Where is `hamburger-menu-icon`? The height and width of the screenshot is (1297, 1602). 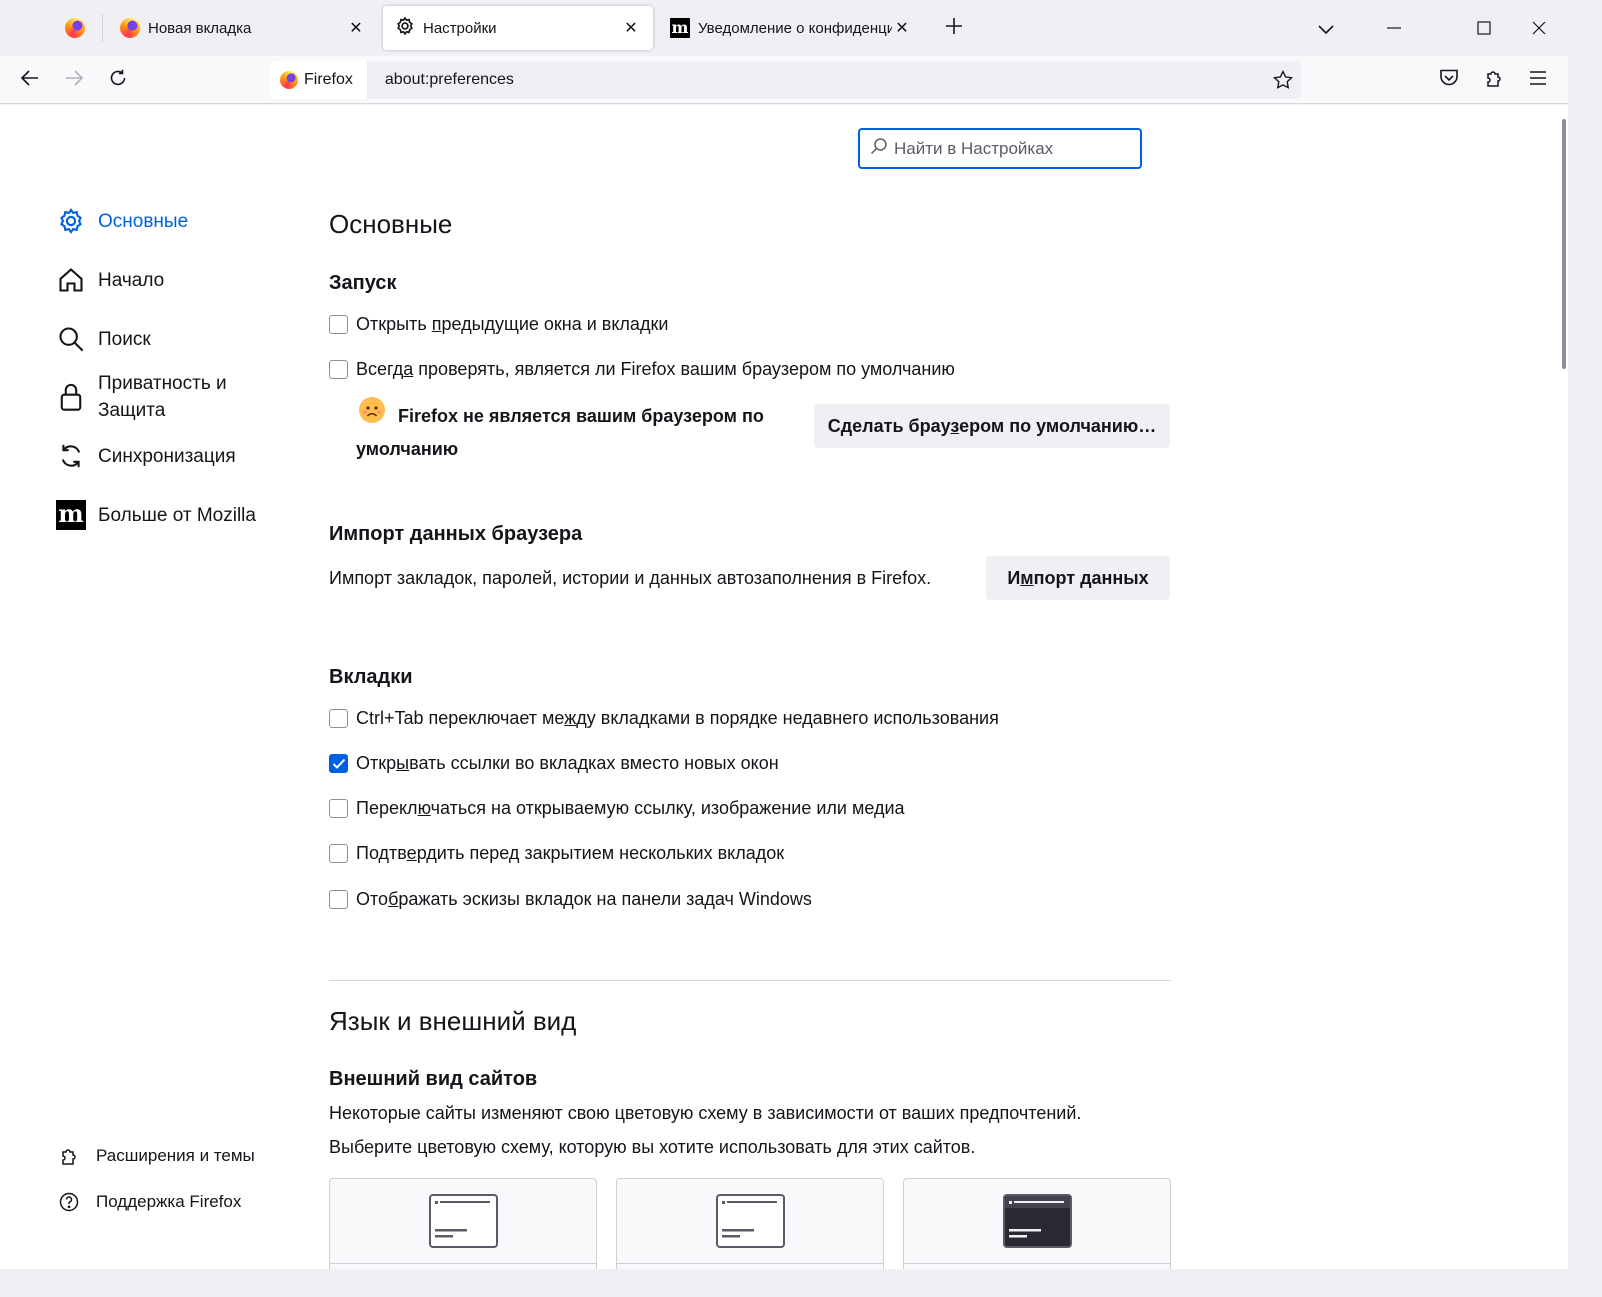 hamburger-menu-icon is located at coordinates (1538, 80).